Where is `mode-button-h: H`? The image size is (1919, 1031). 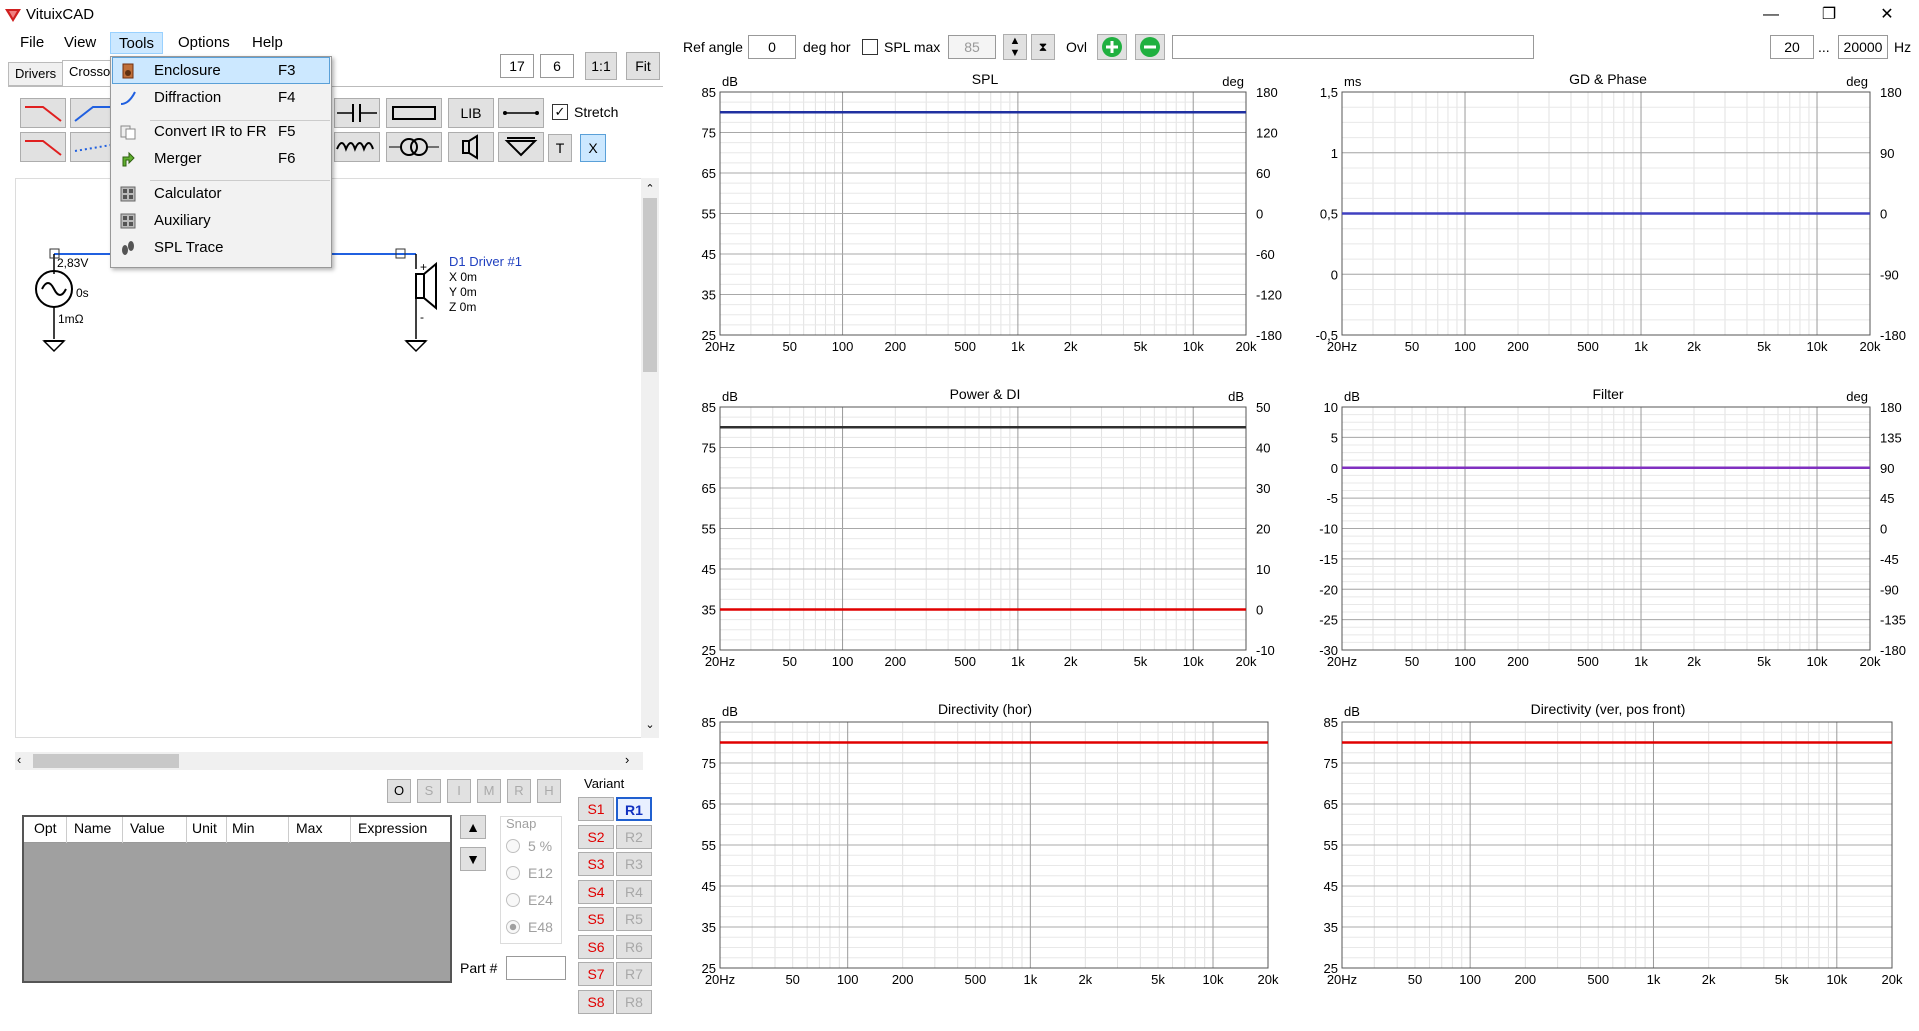 mode-button-h: H is located at coordinates (549, 791).